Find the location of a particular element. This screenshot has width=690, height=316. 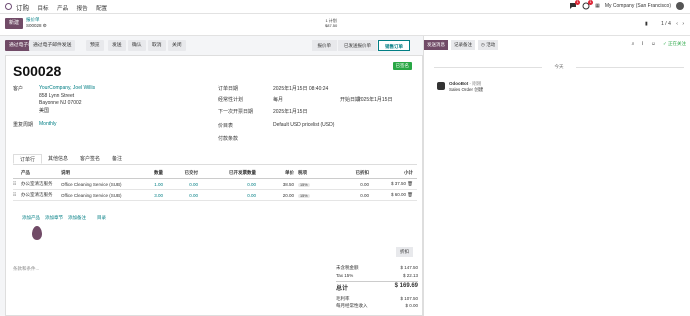

cell-subtotal: $ 60.00 🗑 is located at coordinates (391, 195).